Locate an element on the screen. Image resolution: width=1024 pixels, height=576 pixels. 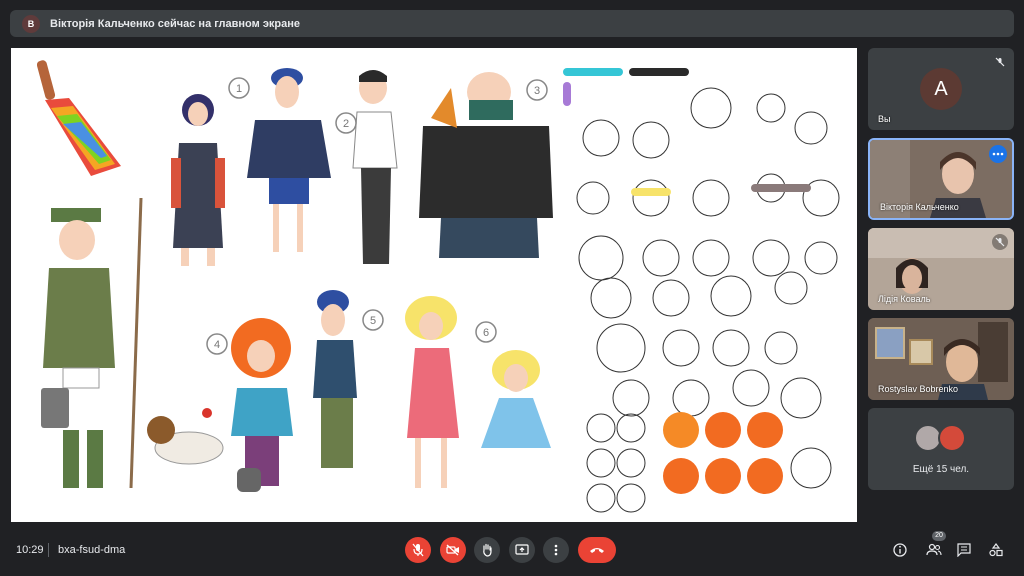
participant-avatar is located at coordinates (952, 438).